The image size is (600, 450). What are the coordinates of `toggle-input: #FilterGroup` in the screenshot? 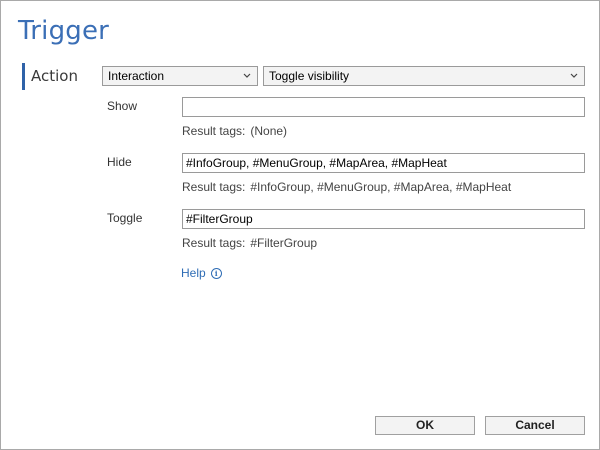 It's located at (383, 219).